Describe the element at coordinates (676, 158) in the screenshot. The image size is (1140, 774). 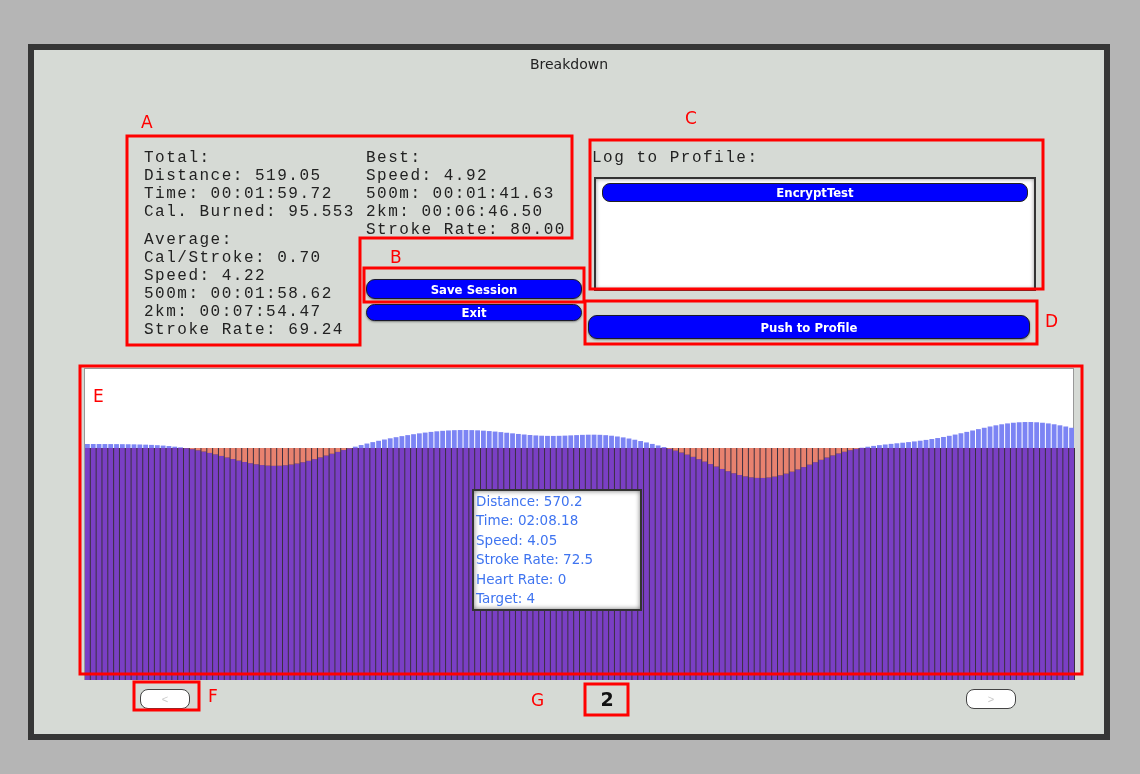
I see `log-to-profile-label: Log to Profile:` at that location.